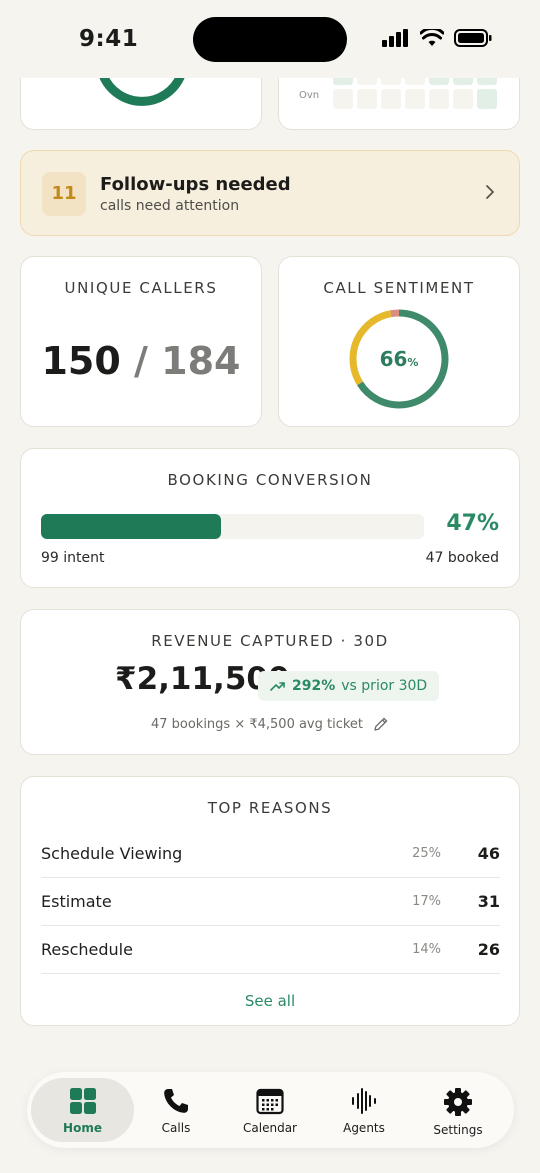  I want to click on tab-settings: Settings, so click(458, 1110).